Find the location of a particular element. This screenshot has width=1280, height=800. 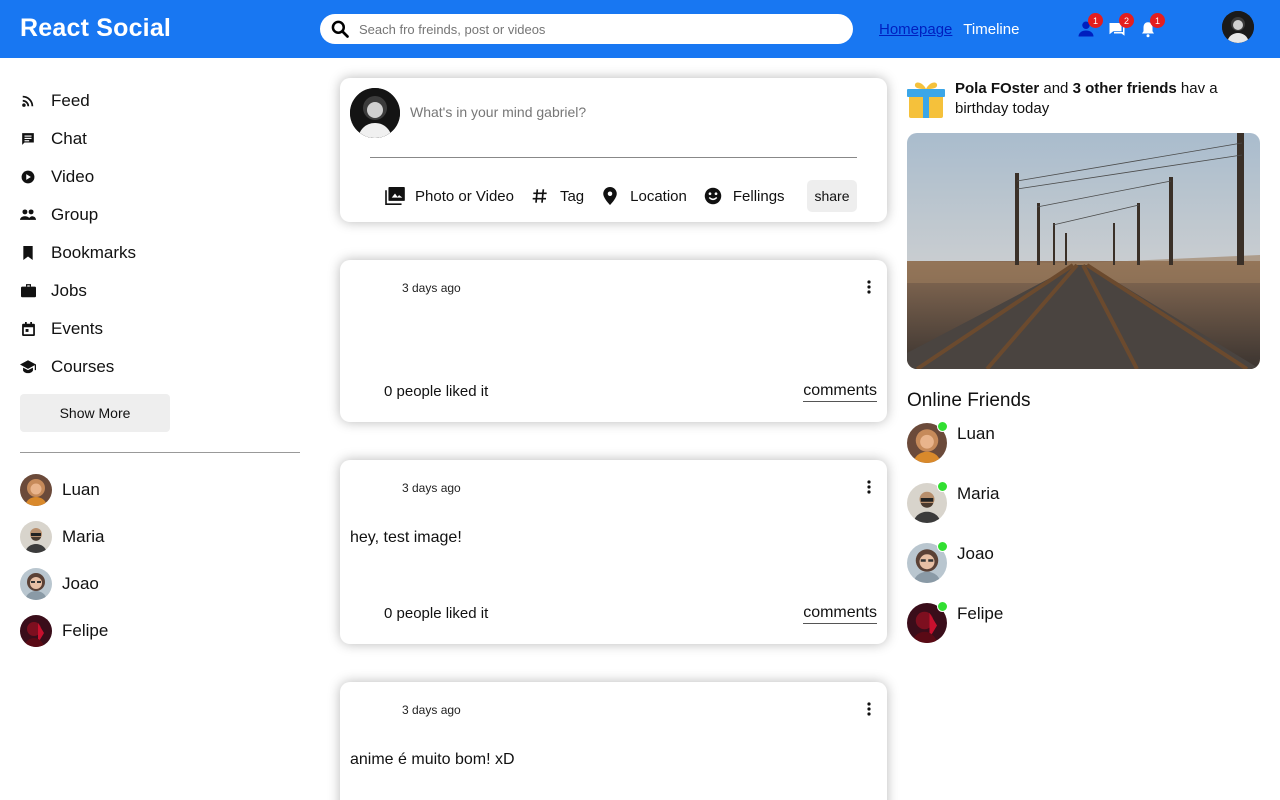

sidebar-divider is located at coordinates (160, 452).